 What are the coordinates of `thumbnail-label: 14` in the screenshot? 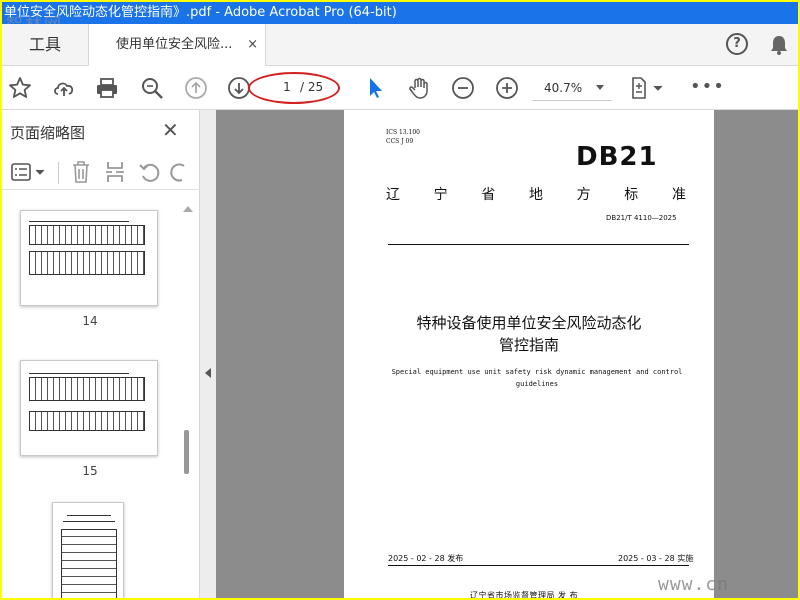 It's located at (90, 321).